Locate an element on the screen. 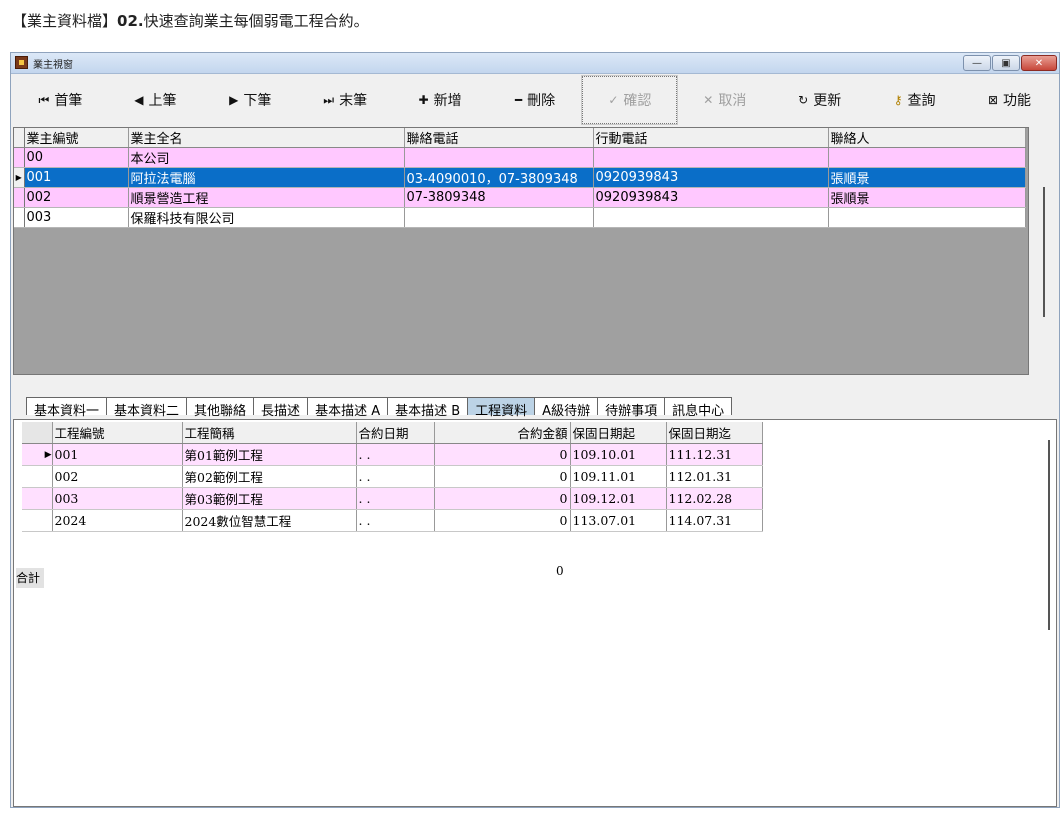 The height and width of the screenshot is (817, 1061). column-header: 保固日期迄 is located at coordinates (714, 433).